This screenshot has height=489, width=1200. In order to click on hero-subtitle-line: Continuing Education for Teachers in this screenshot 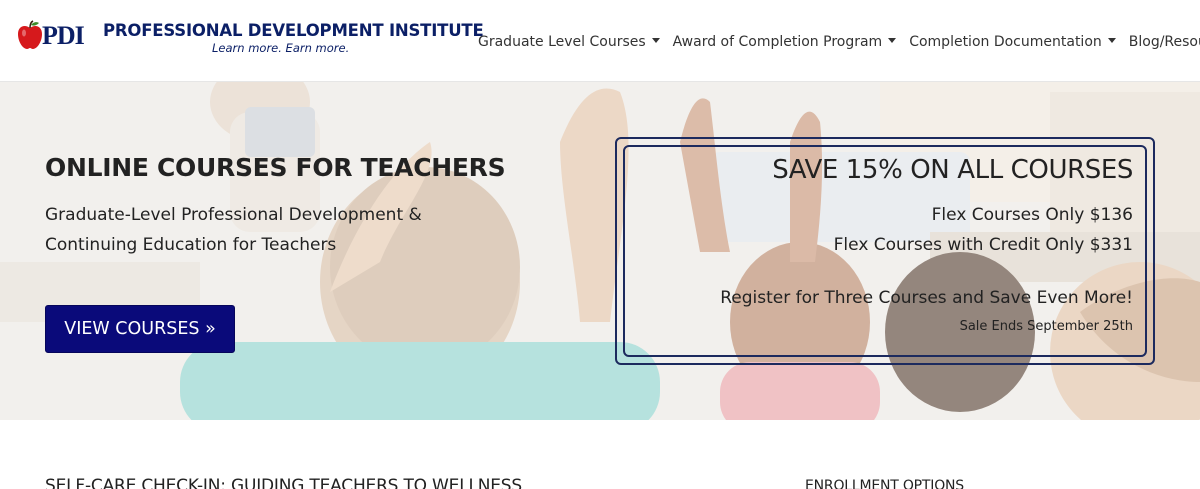, I will do `click(191, 245)`.